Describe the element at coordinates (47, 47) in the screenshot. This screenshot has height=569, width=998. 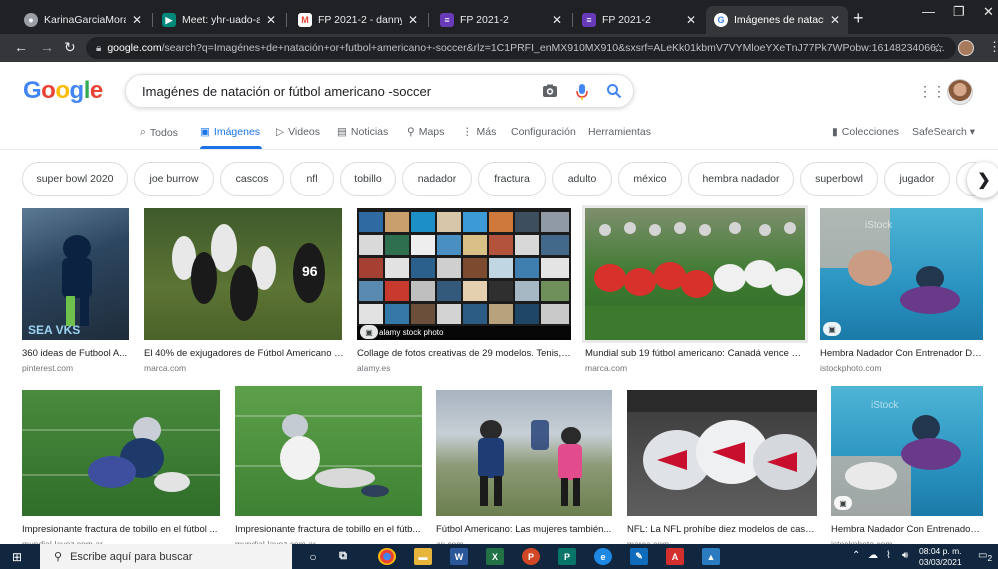
I see `forward-icon: →` at that location.